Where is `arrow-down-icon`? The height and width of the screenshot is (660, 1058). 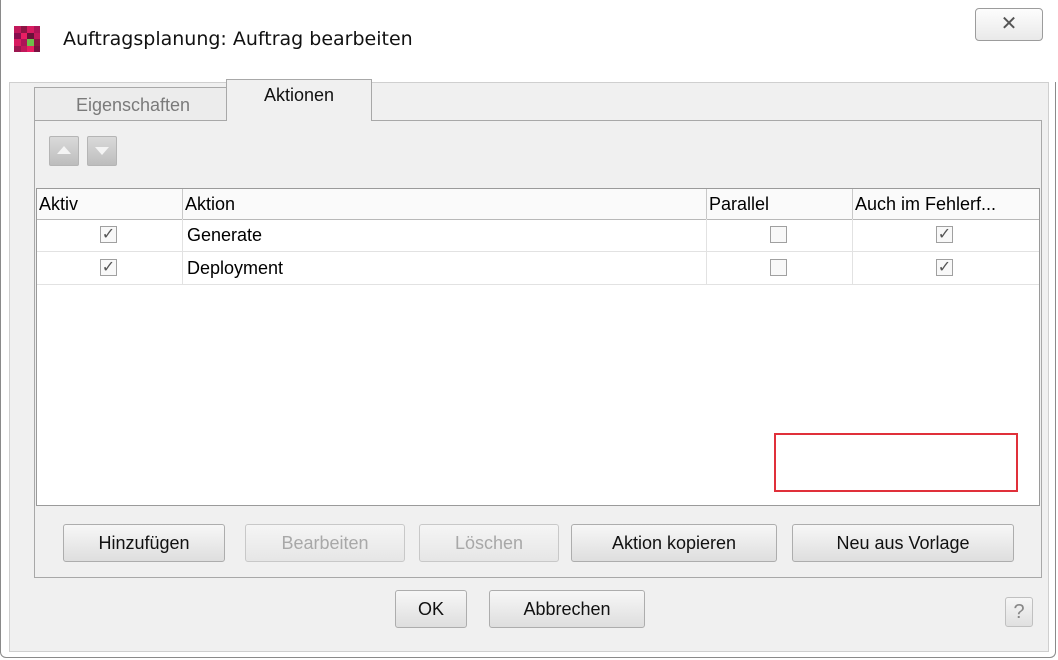
arrow-down-icon is located at coordinates (102, 151).